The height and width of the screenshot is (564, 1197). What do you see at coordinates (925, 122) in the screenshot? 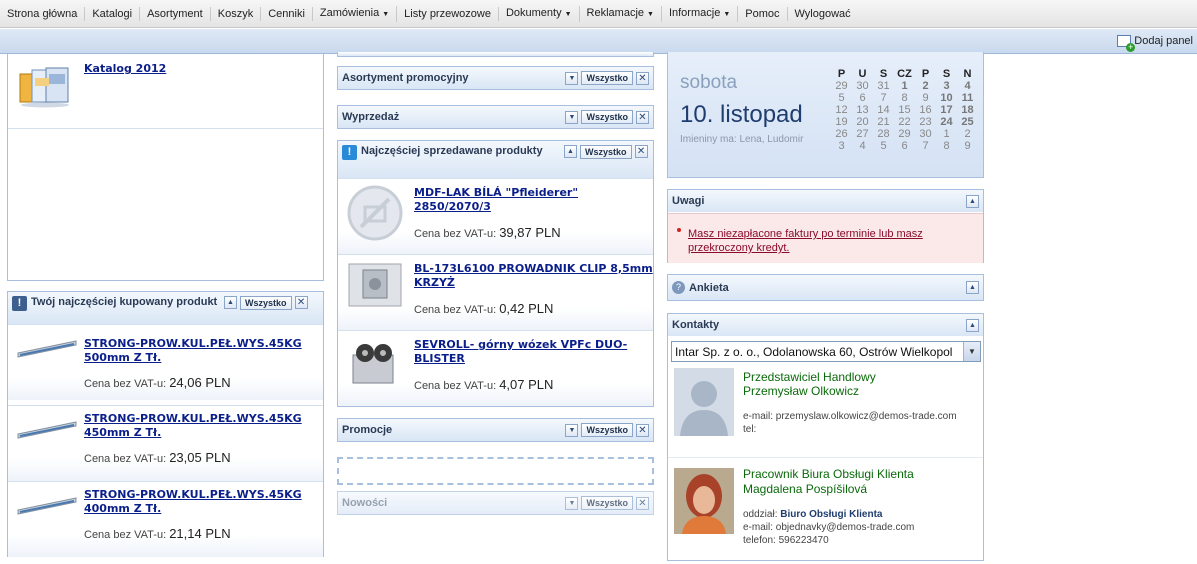
I see `calendar-day: 23` at bounding box center [925, 122].